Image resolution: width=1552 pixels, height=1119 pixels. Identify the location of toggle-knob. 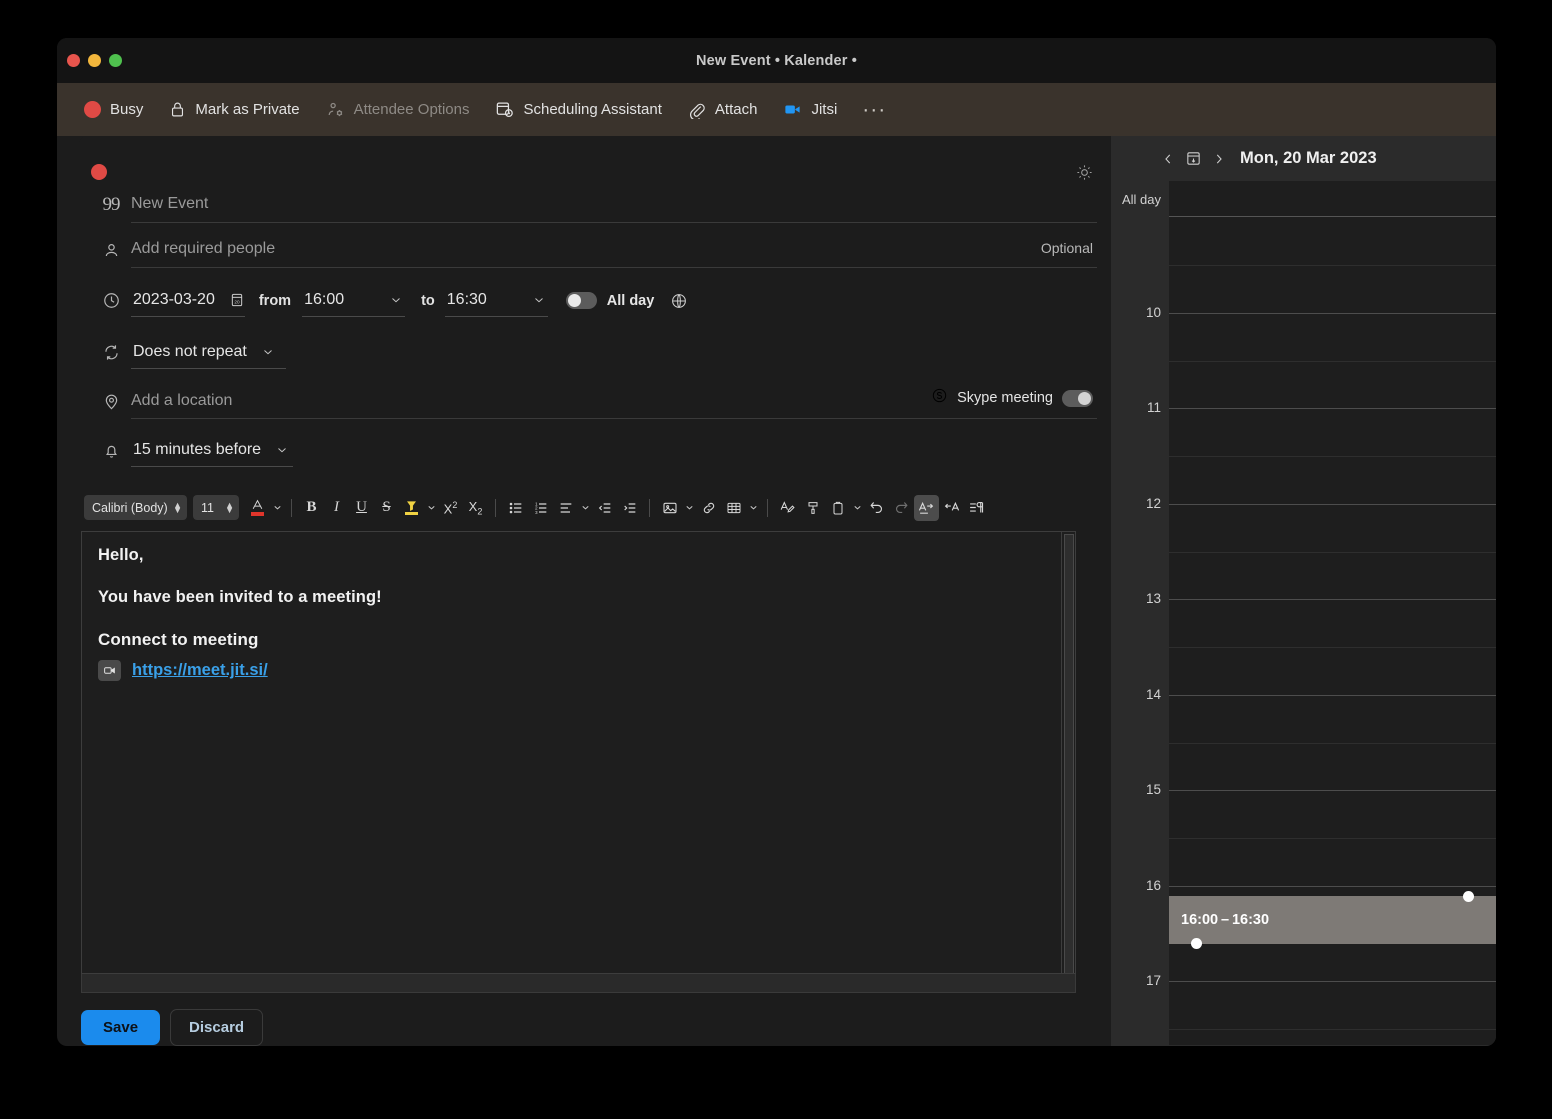
(574, 301).